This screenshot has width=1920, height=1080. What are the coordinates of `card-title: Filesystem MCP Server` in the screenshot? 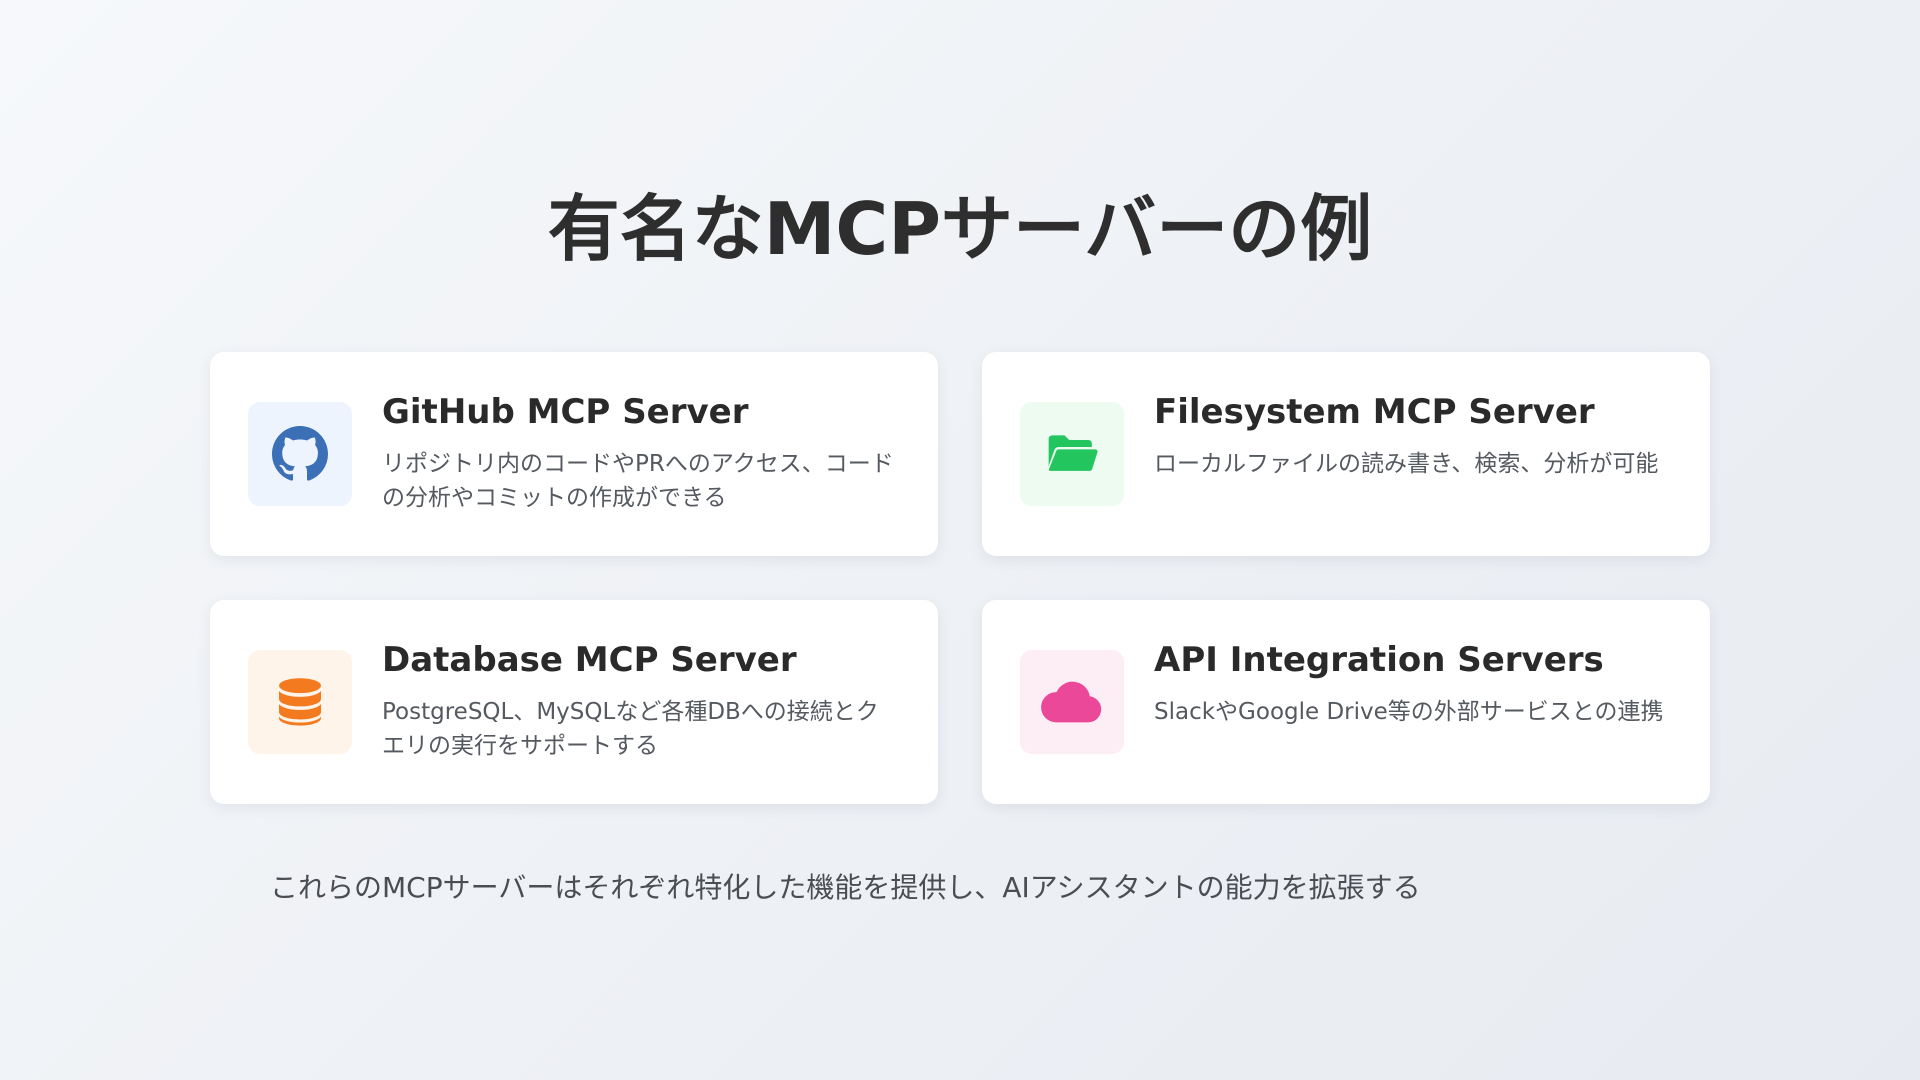 It's located at (1374, 412).